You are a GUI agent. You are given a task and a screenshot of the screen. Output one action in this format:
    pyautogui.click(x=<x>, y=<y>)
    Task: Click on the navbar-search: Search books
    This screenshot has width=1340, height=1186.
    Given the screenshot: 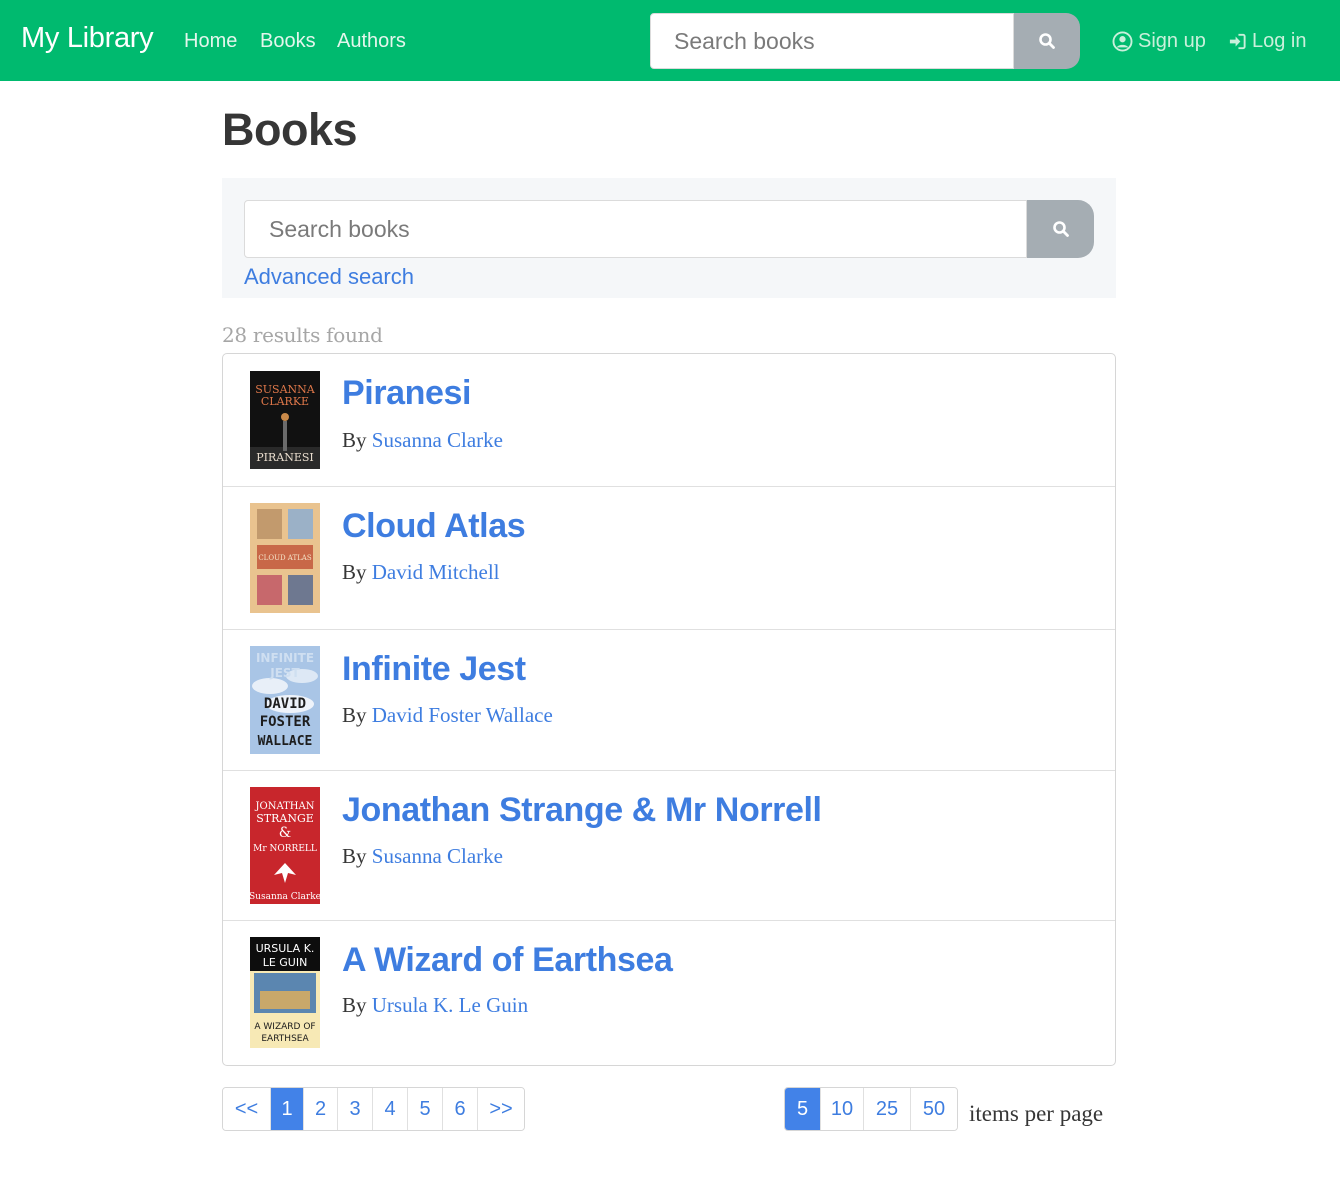 What is the action you would take?
    pyautogui.click(x=865, y=41)
    